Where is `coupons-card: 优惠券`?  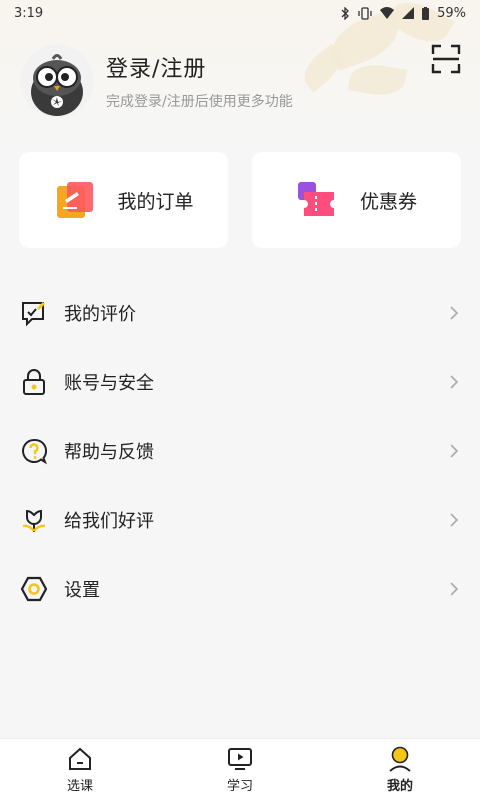 coupons-card: 优惠券 is located at coordinates (356, 200).